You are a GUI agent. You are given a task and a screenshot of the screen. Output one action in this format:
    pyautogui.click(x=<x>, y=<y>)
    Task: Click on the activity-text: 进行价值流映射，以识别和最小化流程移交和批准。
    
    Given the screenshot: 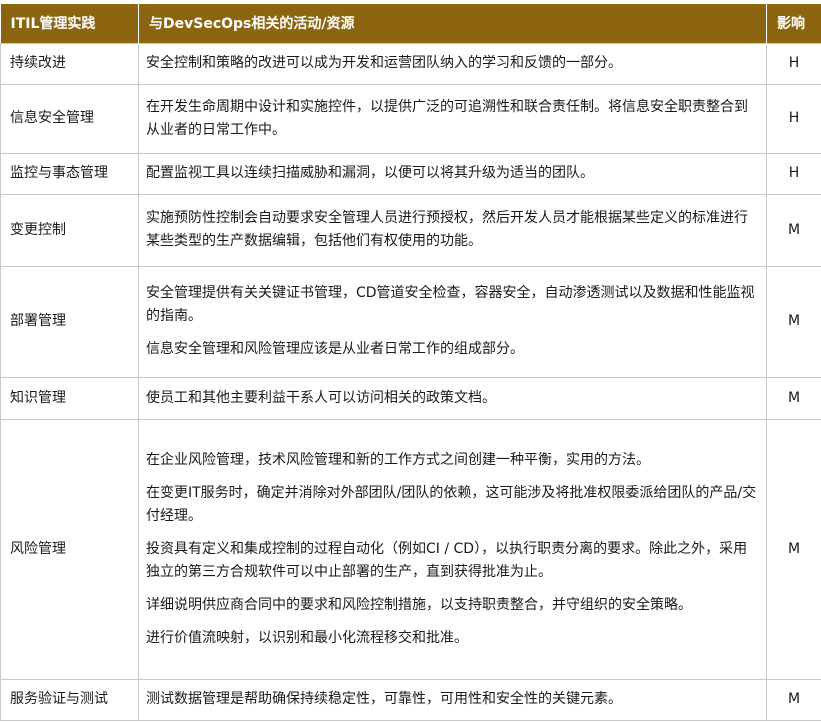 What is the action you would take?
    pyautogui.click(x=307, y=637)
    